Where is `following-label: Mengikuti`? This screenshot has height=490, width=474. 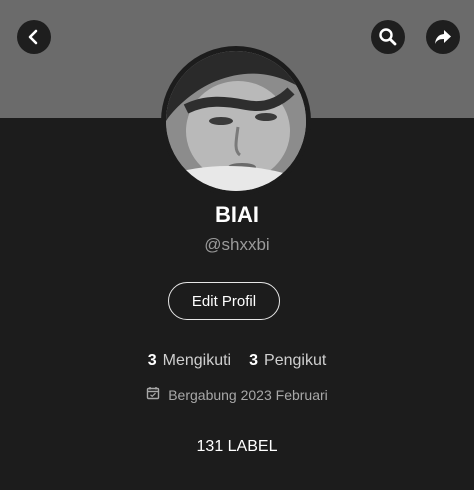
following-label: Mengikuti is located at coordinates (197, 360).